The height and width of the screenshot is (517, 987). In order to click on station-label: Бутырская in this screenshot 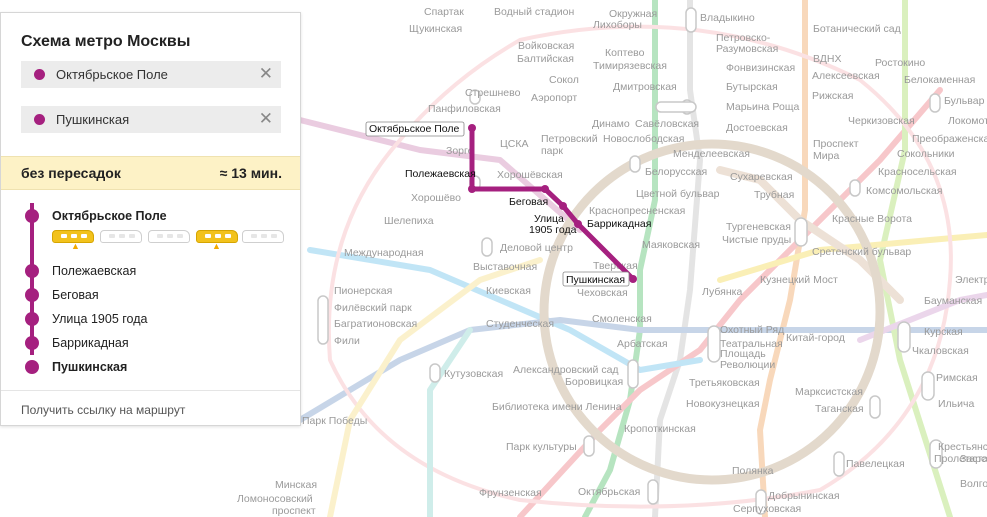, I will do `click(752, 87)`.